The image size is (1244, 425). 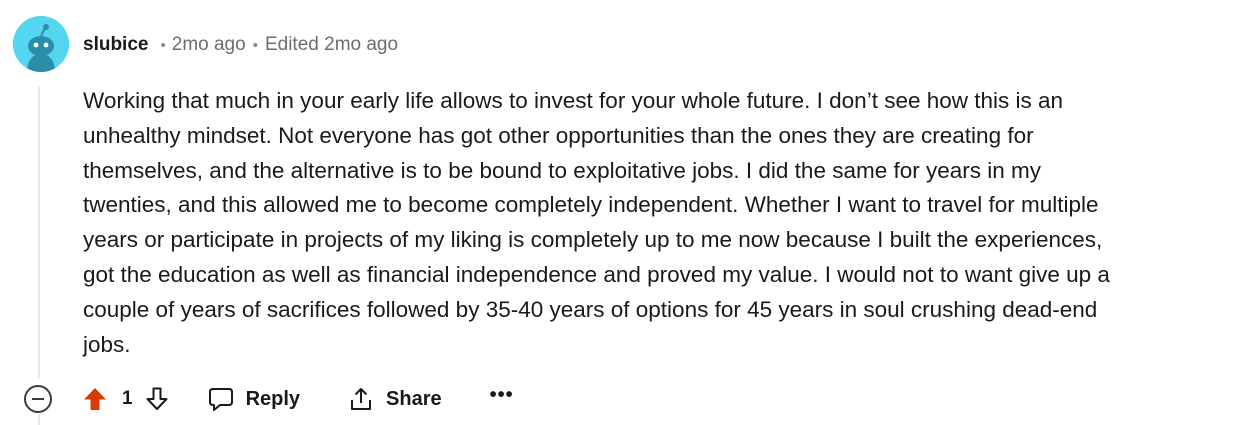 I want to click on edited-timestamp: Edited 2mo ago, so click(x=331, y=44).